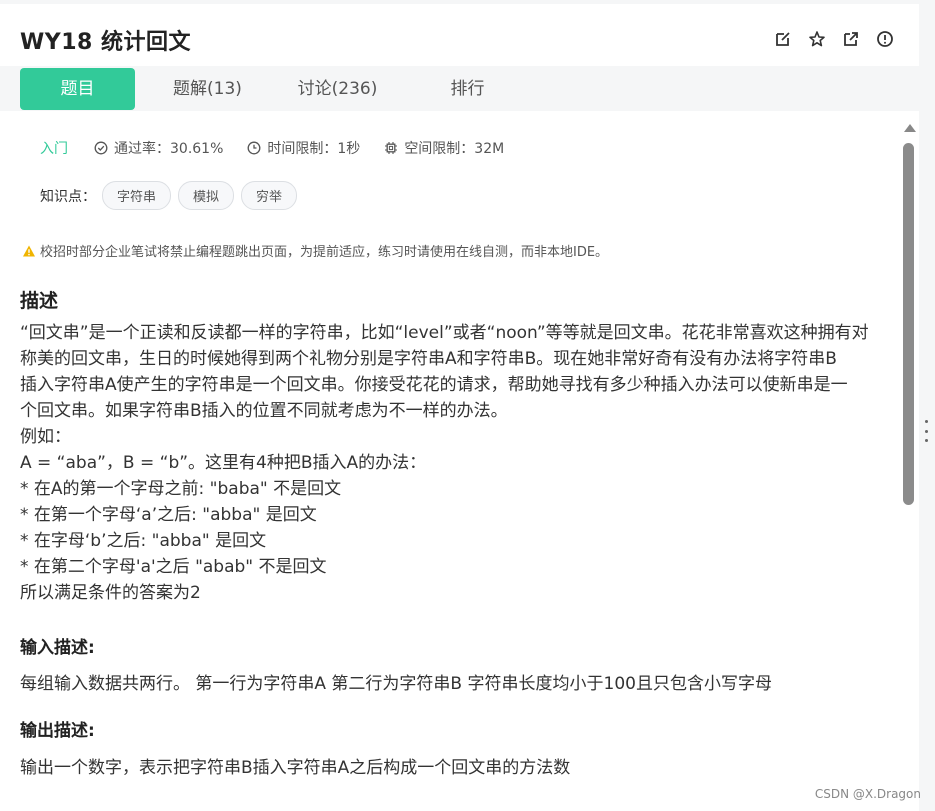 The width and height of the screenshot is (935, 811). What do you see at coordinates (817, 39) in the screenshot?
I see `star-icon` at bounding box center [817, 39].